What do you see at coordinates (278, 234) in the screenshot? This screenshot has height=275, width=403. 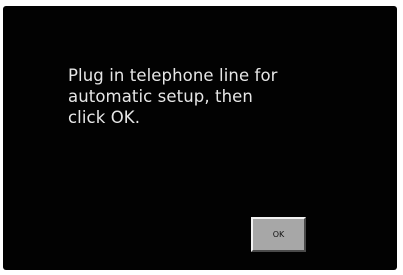 I see `ok-button: OK` at bounding box center [278, 234].